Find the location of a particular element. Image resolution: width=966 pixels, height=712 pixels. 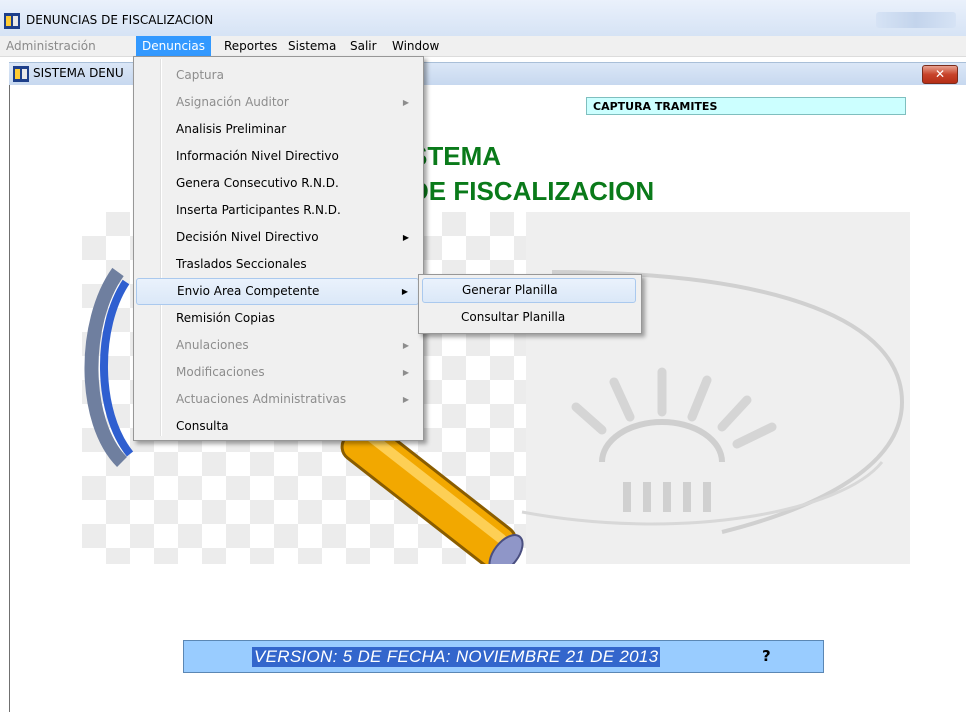

menu-item-anulaciones: Anulaciones ▶ is located at coordinates (277, 345).